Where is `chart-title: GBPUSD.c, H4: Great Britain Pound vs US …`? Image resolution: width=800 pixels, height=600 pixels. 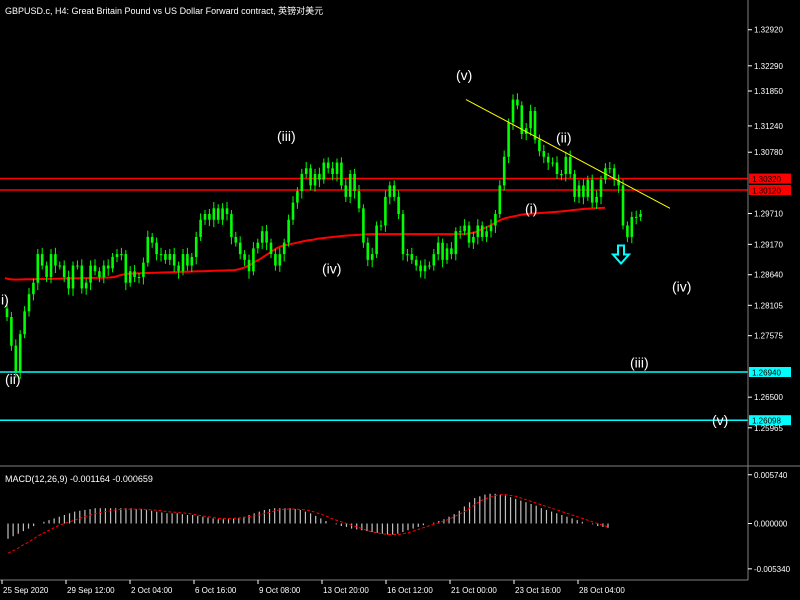
chart-title: GBPUSD.c, H4: Great Britain Pound vs US … is located at coordinates (164, 10).